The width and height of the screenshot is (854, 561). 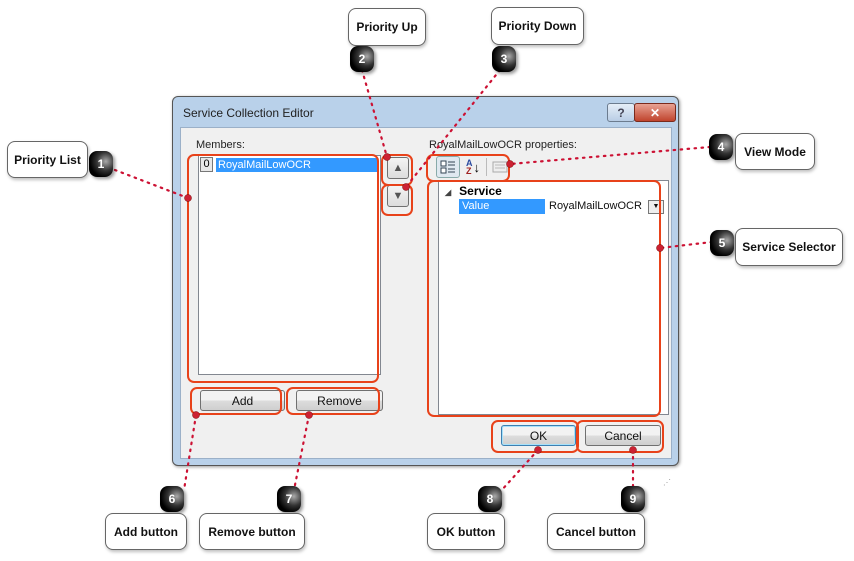 What do you see at coordinates (789, 247) in the screenshot?
I see `callout-service-selector: Service Selector` at bounding box center [789, 247].